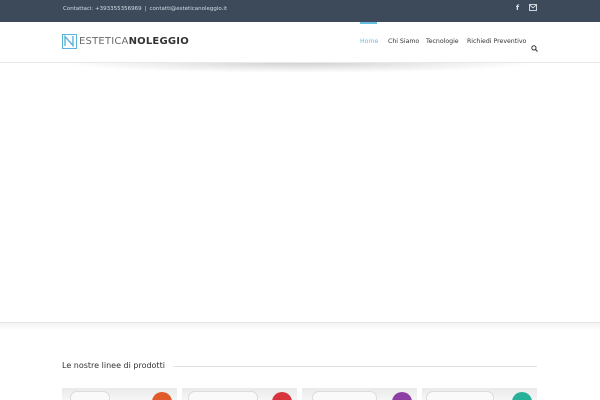 This screenshot has width=600, height=400. What do you see at coordinates (496, 41) in the screenshot?
I see `nav-item-richiedi-preventivo: Richiedi Preventivo` at bounding box center [496, 41].